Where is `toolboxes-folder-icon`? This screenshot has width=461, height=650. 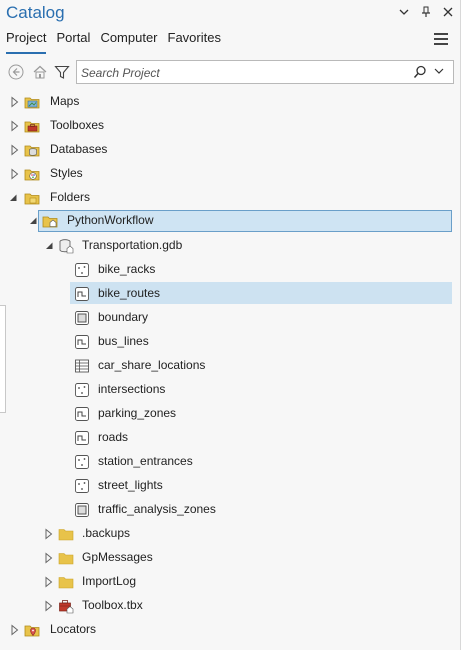 toolboxes-folder-icon is located at coordinates (32, 127).